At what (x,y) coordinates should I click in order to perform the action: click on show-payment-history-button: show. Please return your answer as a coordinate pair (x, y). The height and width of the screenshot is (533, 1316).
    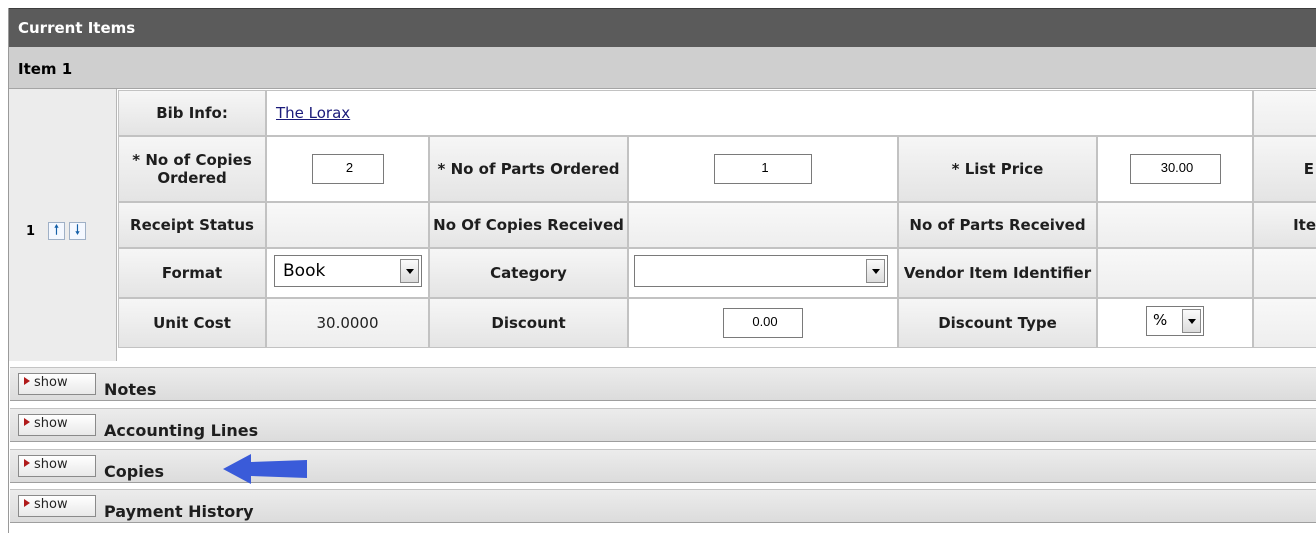
    Looking at the image, I should click on (57, 506).